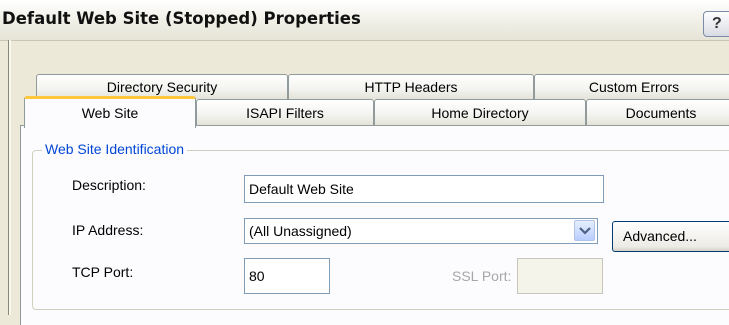 The height and width of the screenshot is (325, 729). I want to click on tab-label: Web Site, so click(110, 113).